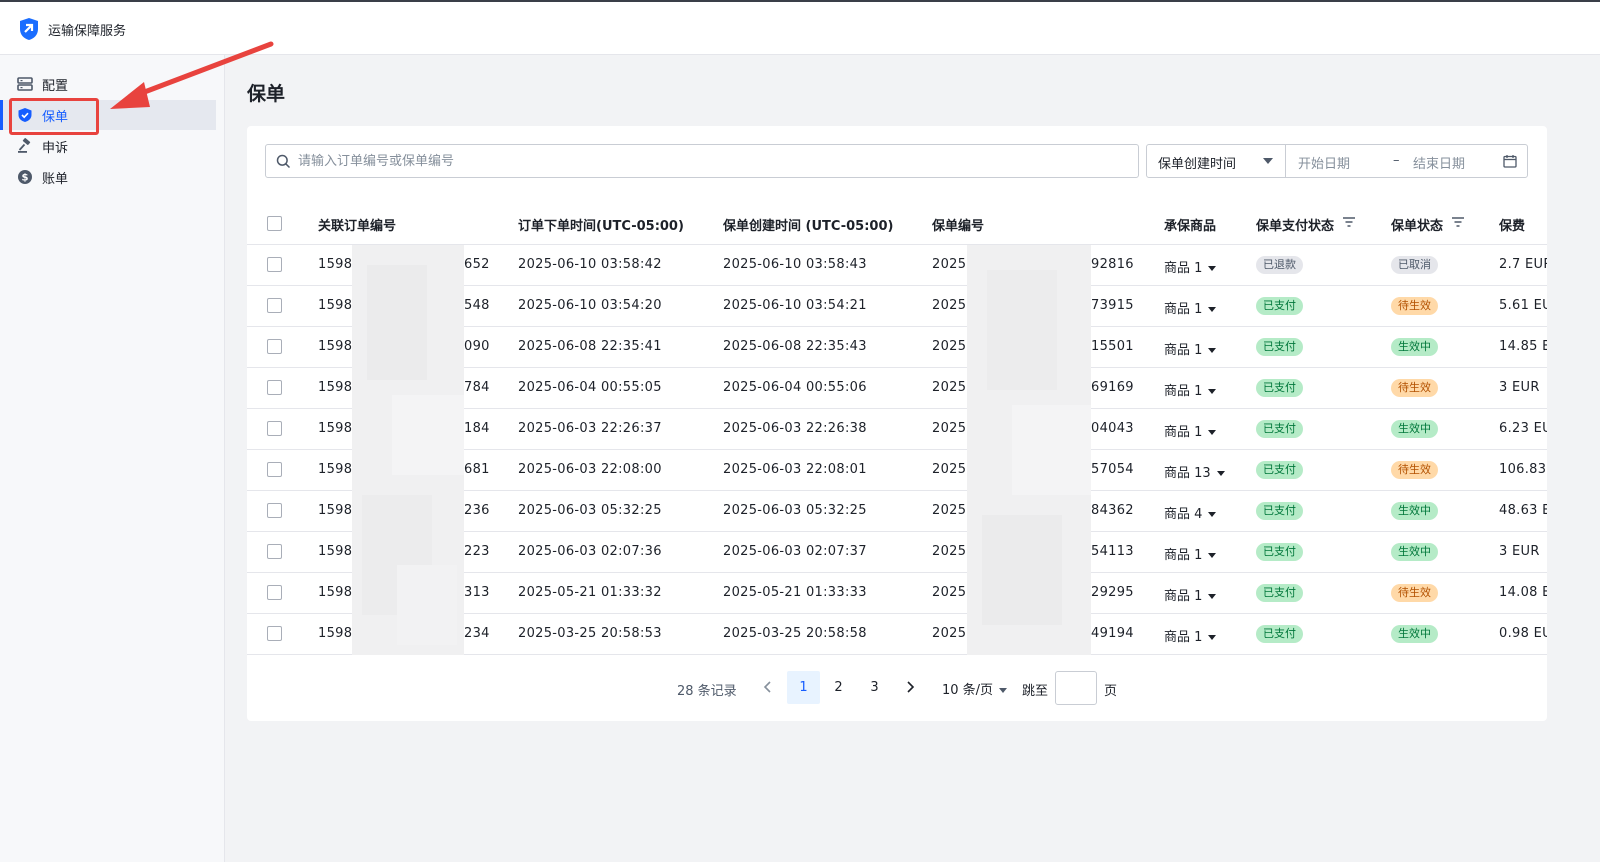 This screenshot has height=862, width=1600. What do you see at coordinates (874, 687) in the screenshot?
I see `page-3-button: 3` at bounding box center [874, 687].